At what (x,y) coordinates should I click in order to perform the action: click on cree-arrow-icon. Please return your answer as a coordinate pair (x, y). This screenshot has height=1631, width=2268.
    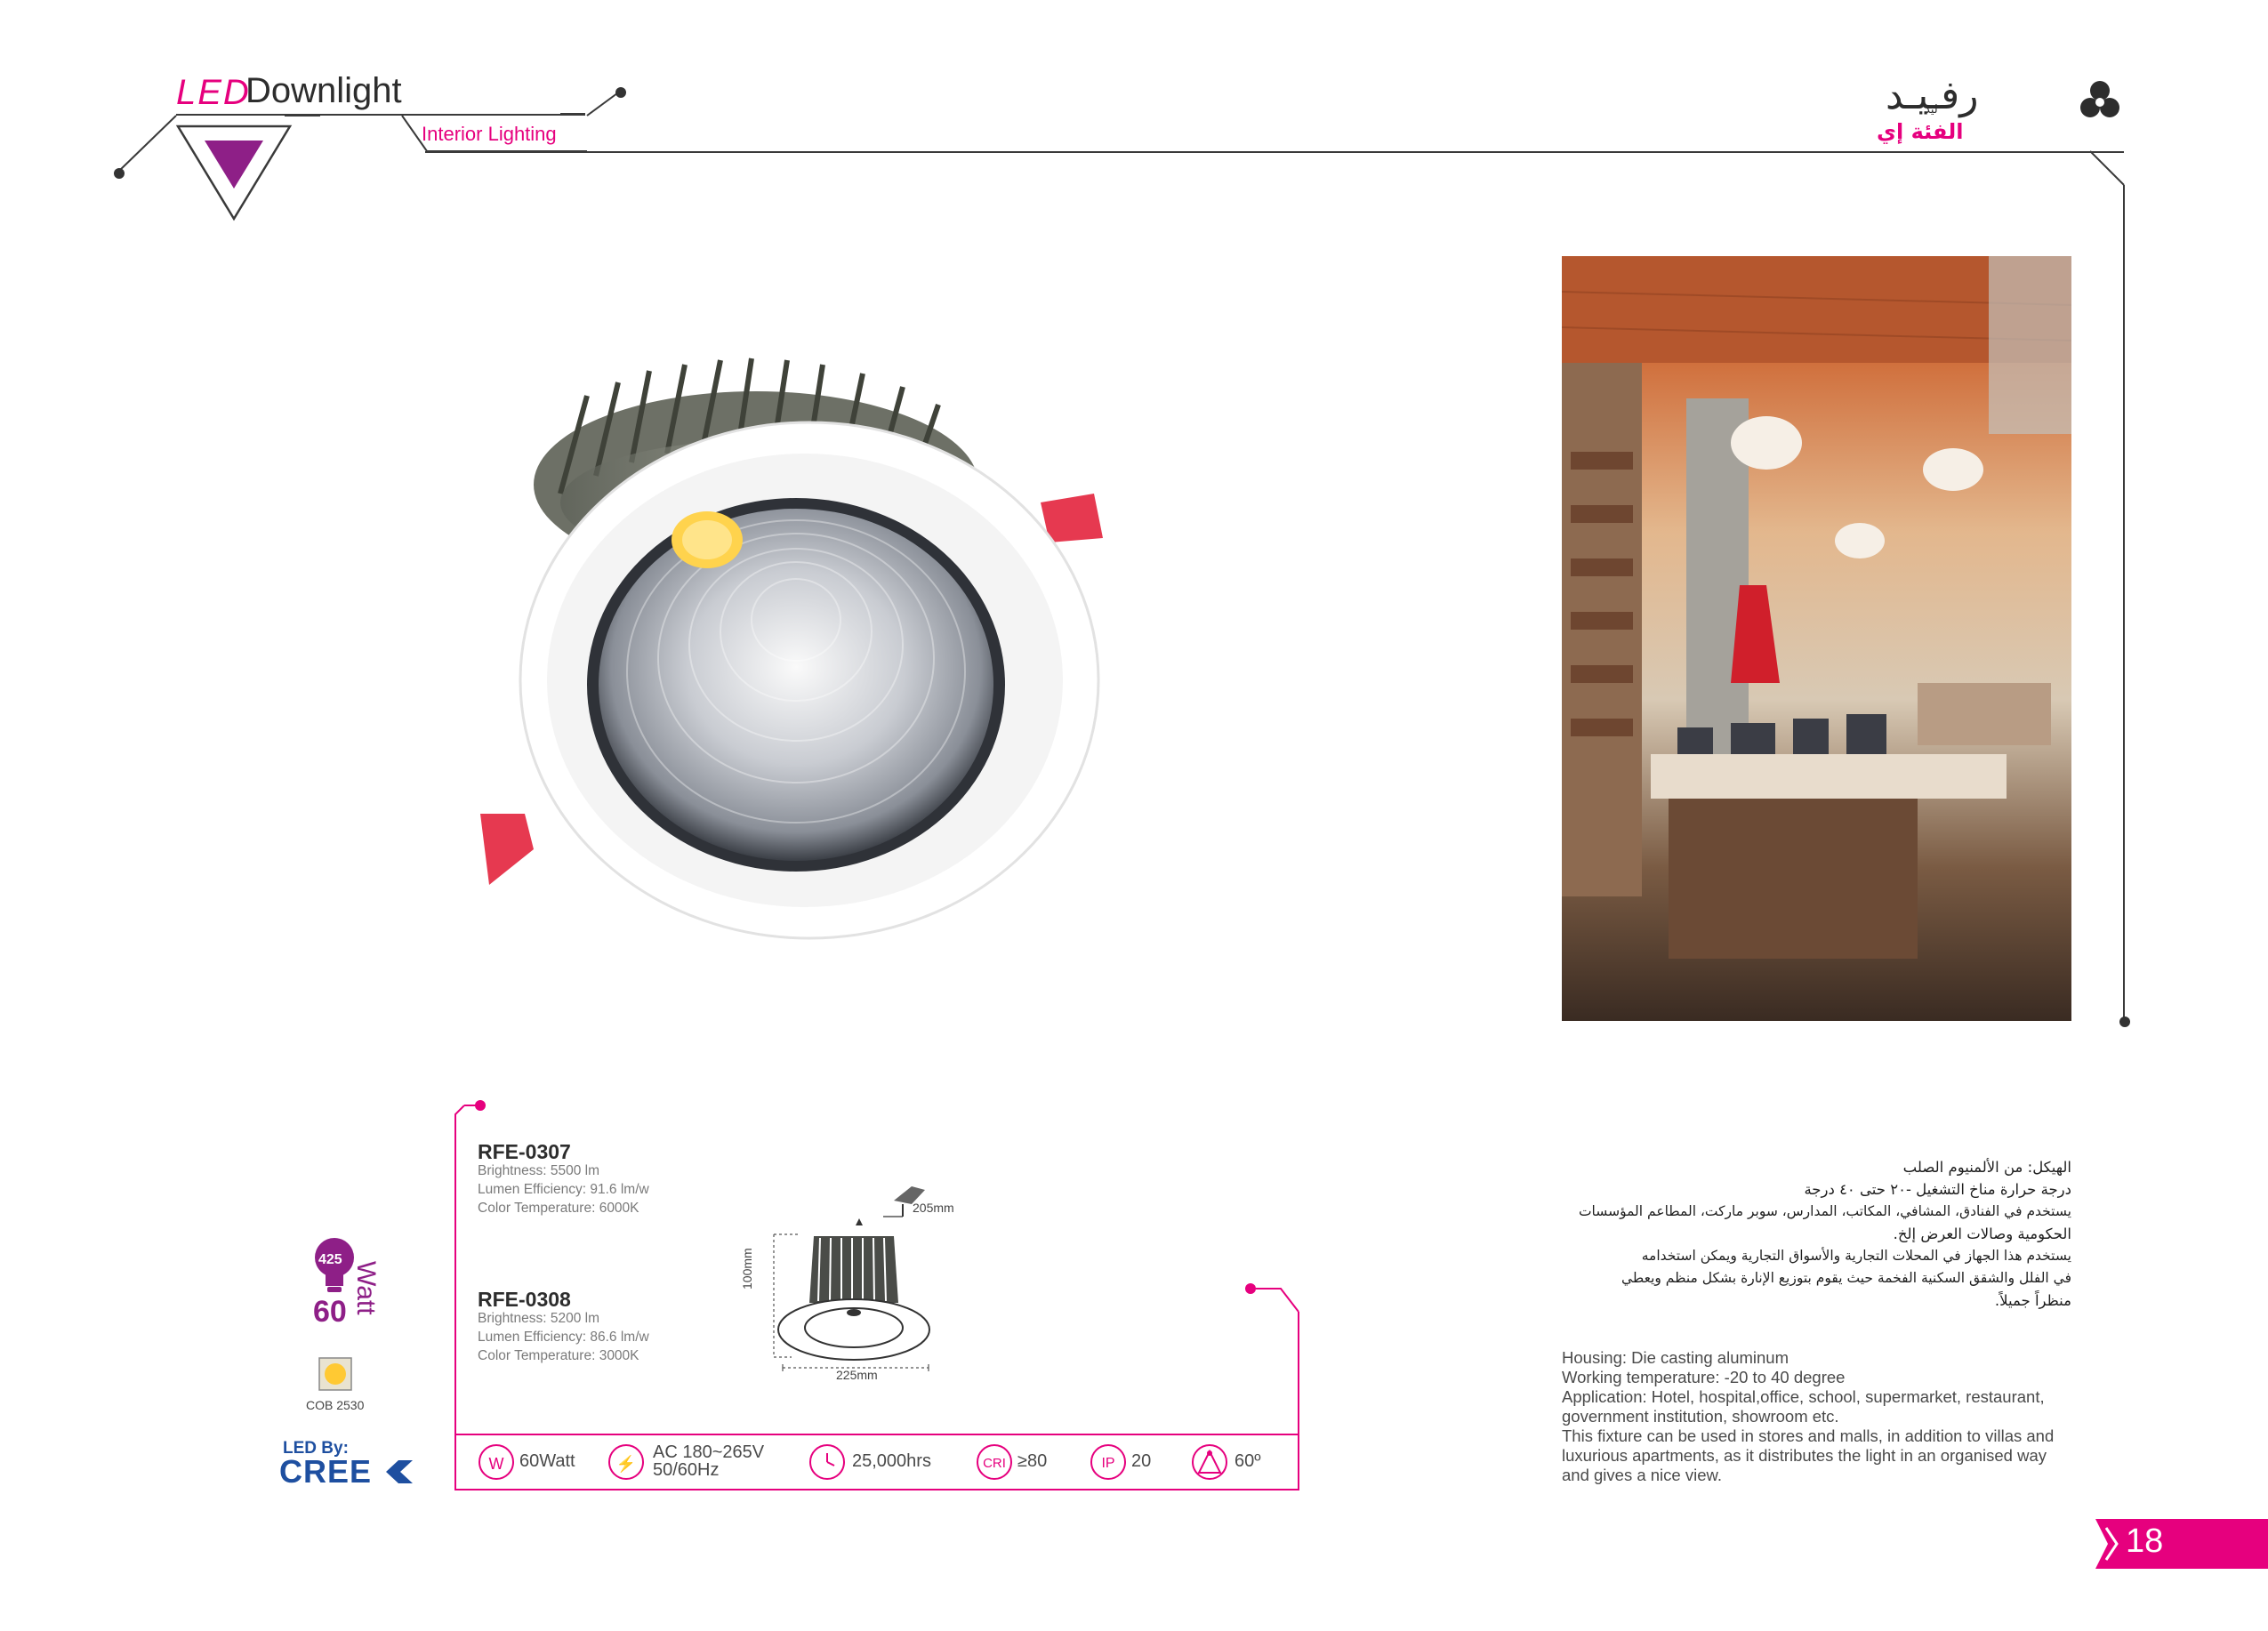
    Looking at the image, I should click on (400, 1471).